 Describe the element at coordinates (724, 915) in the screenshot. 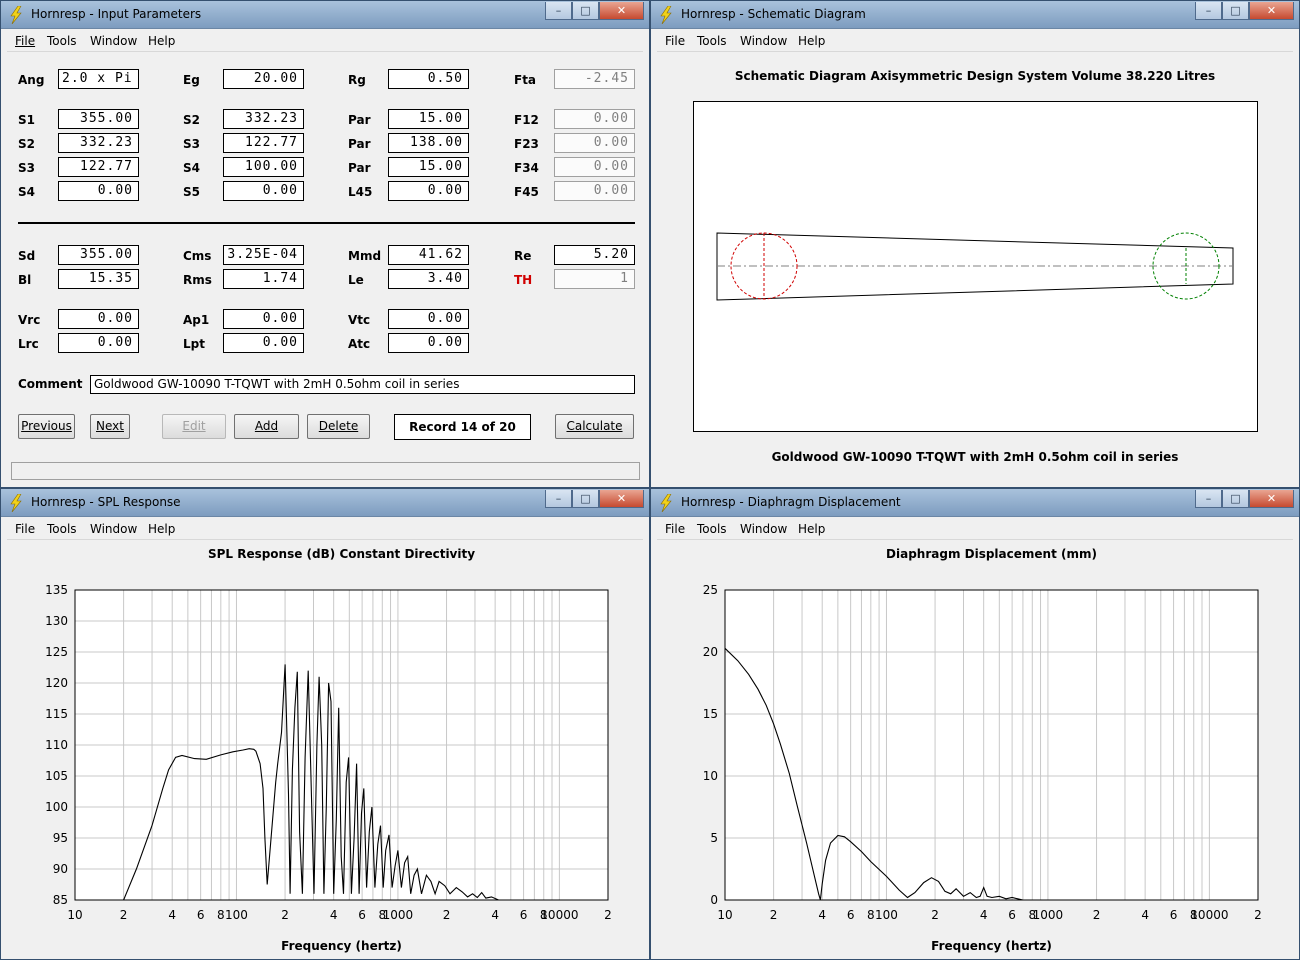

I see `x-tick-label: 10` at that location.